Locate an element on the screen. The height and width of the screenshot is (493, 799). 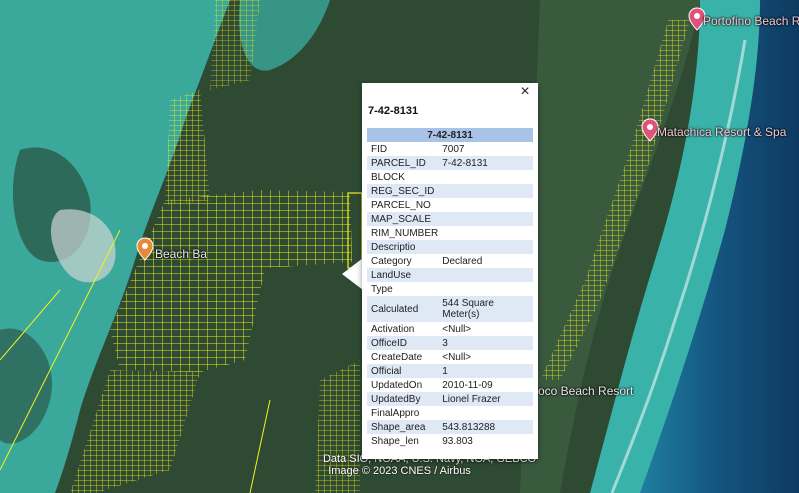
table-row: REG_SEC_ID is located at coordinates (450, 191).